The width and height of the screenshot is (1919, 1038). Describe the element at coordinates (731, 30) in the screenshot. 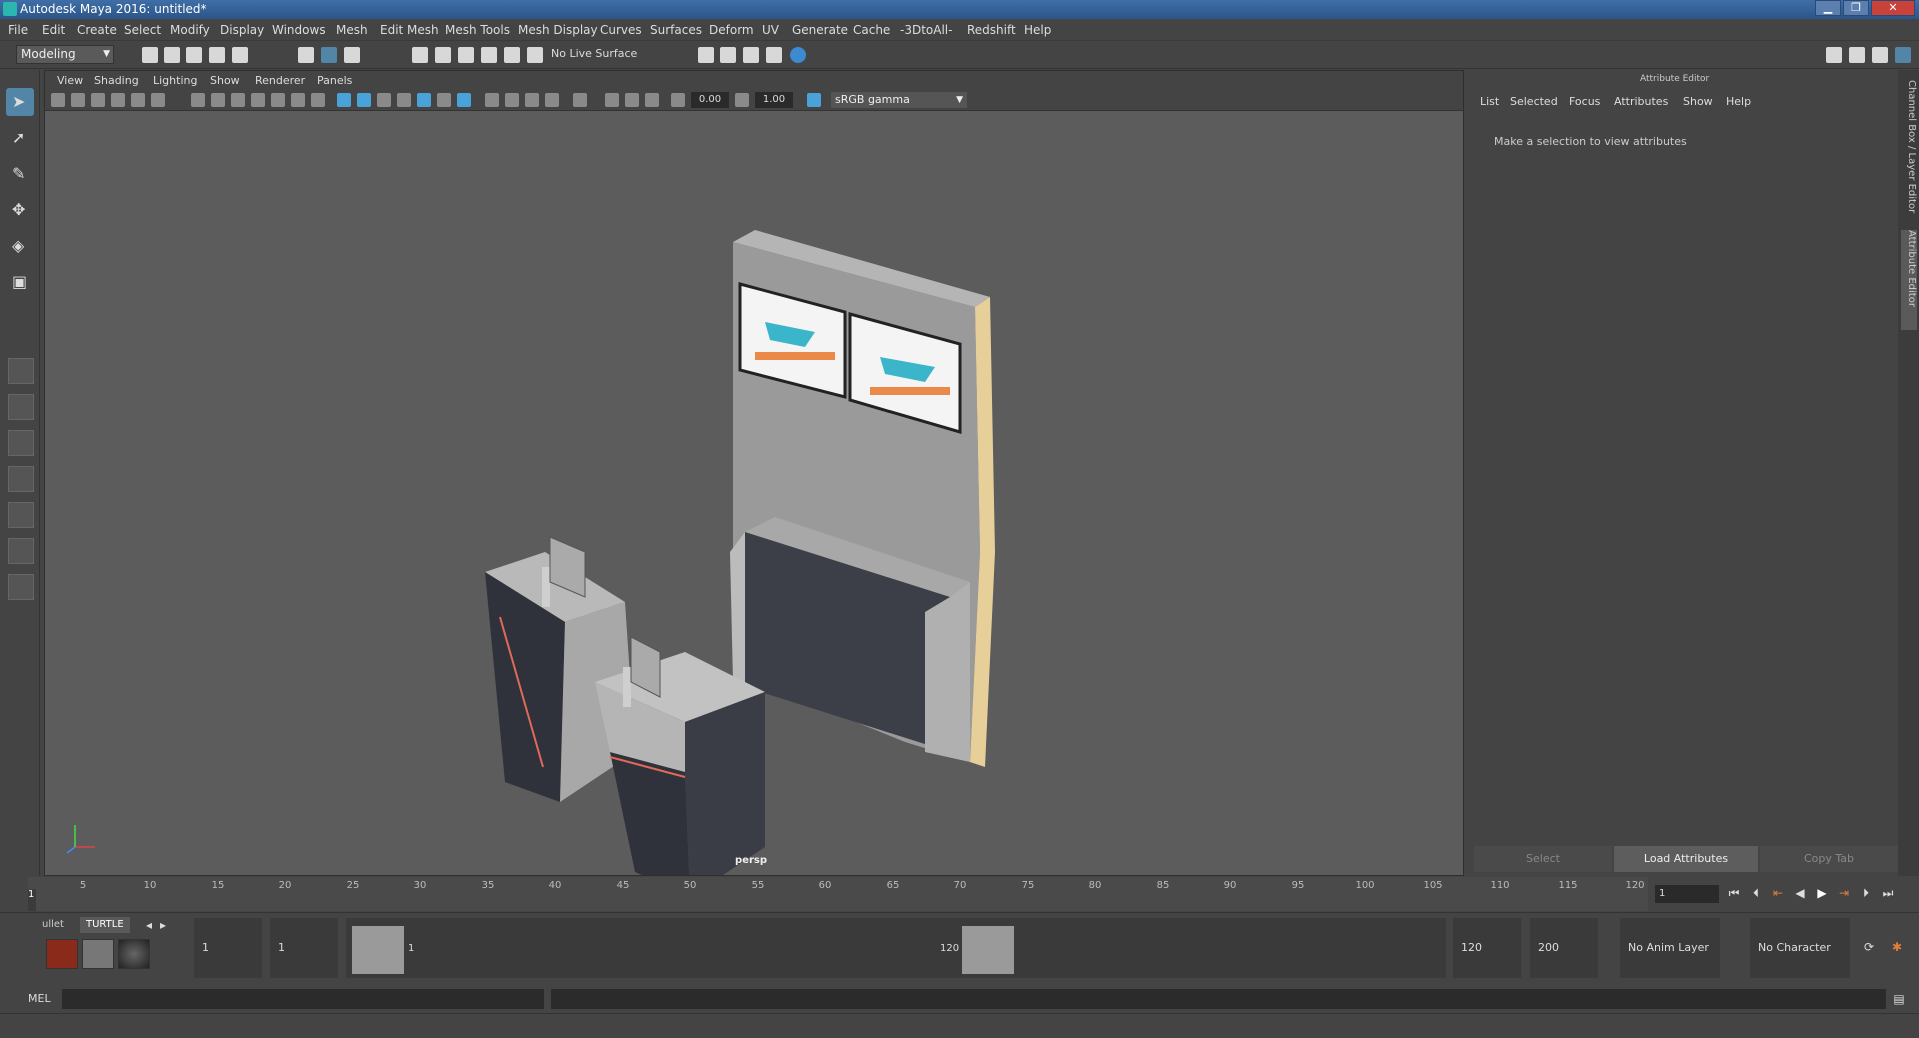

I see `menu-deform: Deform` at that location.